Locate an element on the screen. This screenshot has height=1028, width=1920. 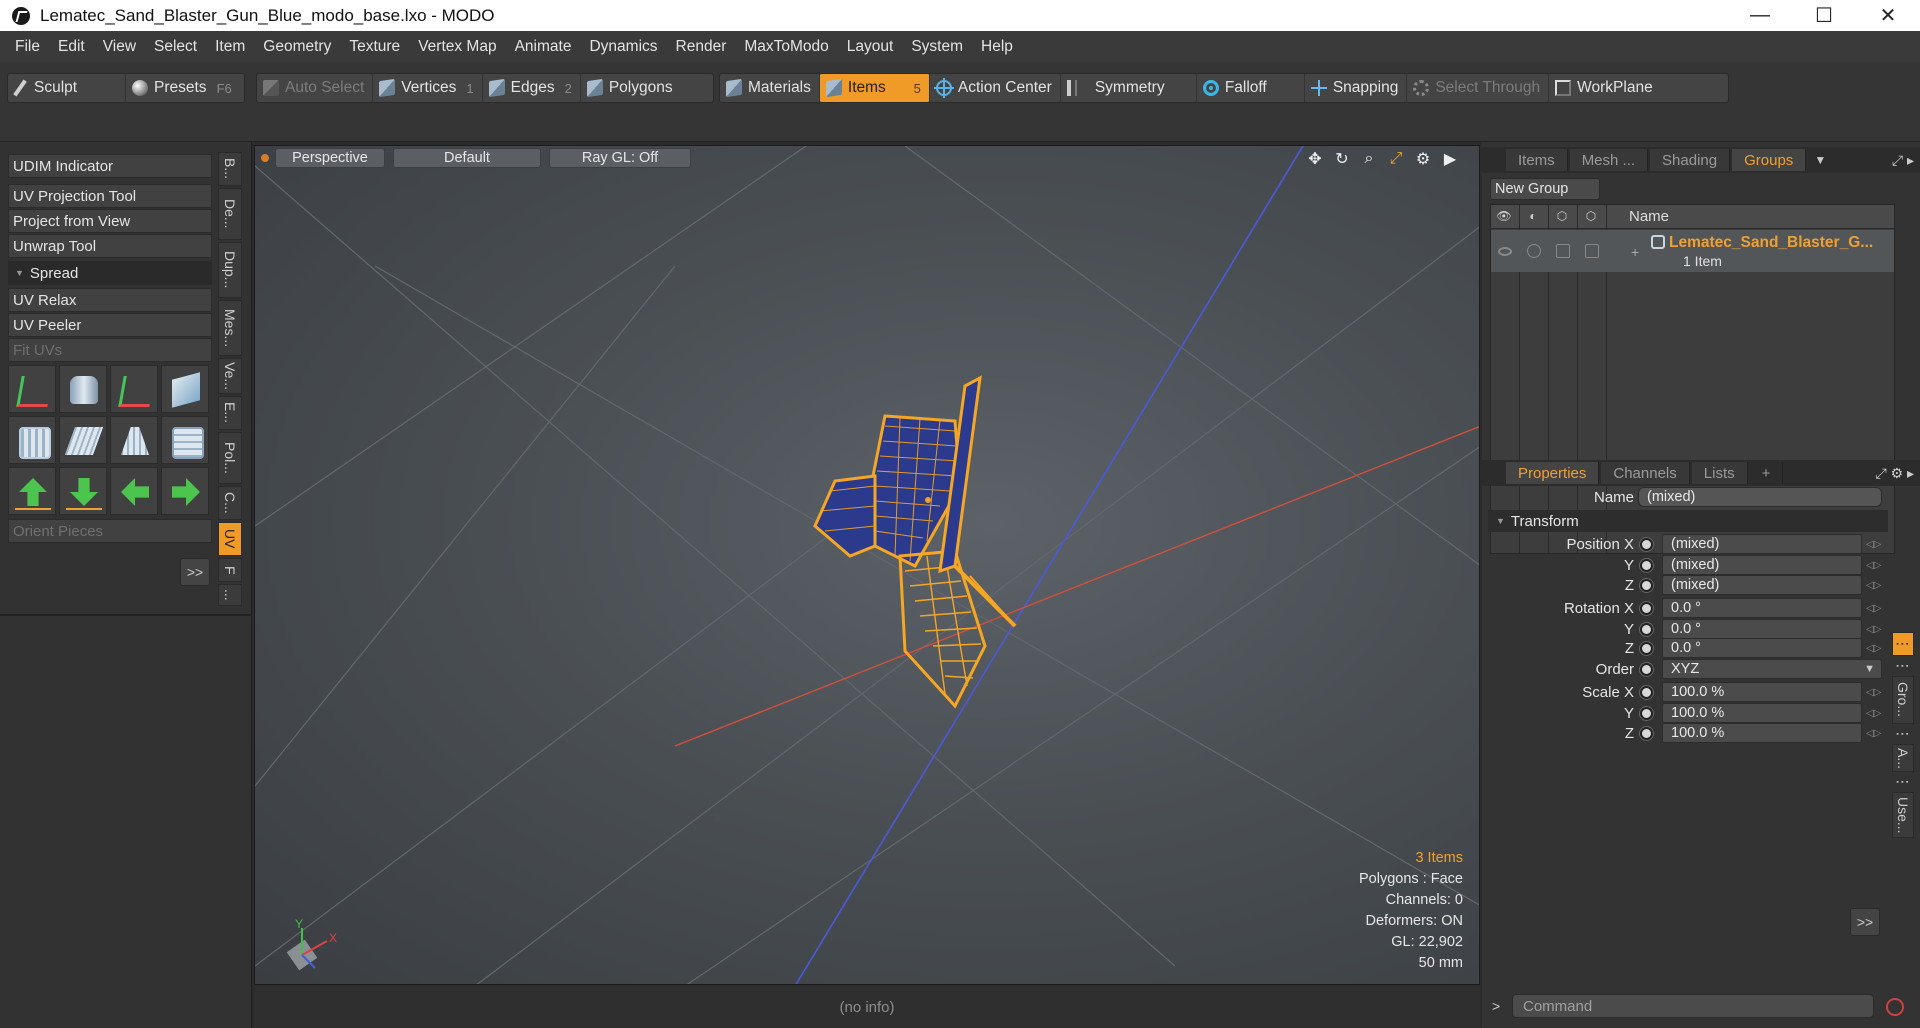
position-z-keyframe-dot is located at coordinates (1646, 585).